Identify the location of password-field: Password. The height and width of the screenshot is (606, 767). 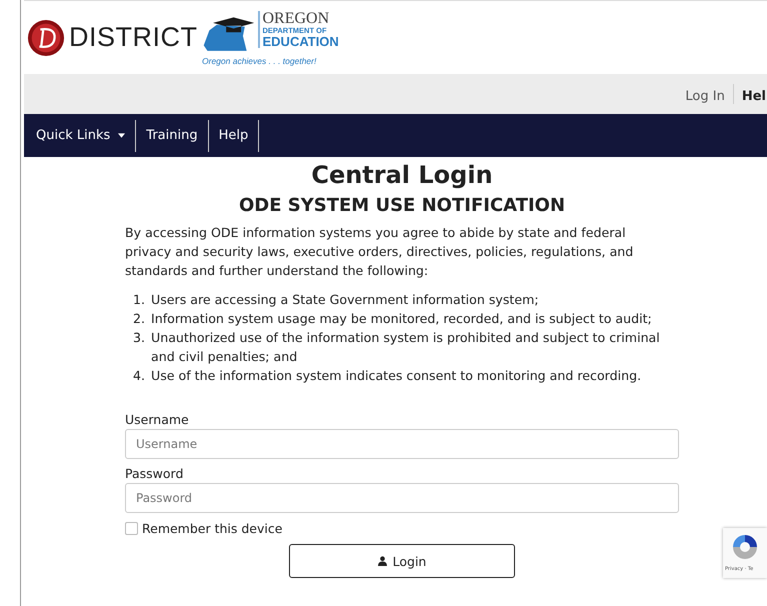
(402, 498).